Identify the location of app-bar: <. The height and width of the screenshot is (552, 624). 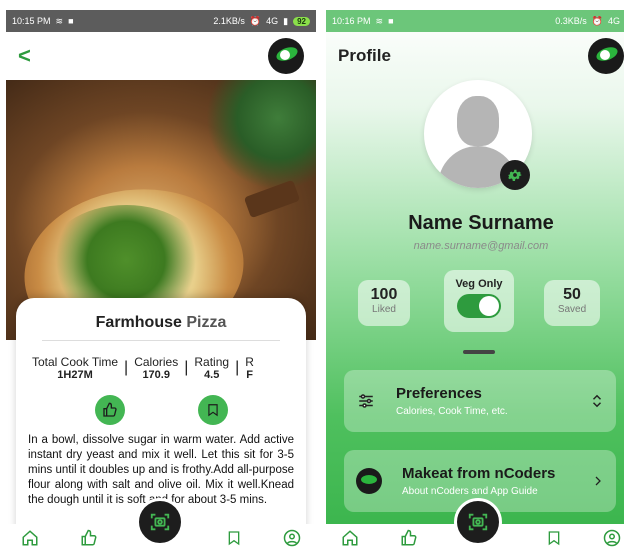
(161, 56).